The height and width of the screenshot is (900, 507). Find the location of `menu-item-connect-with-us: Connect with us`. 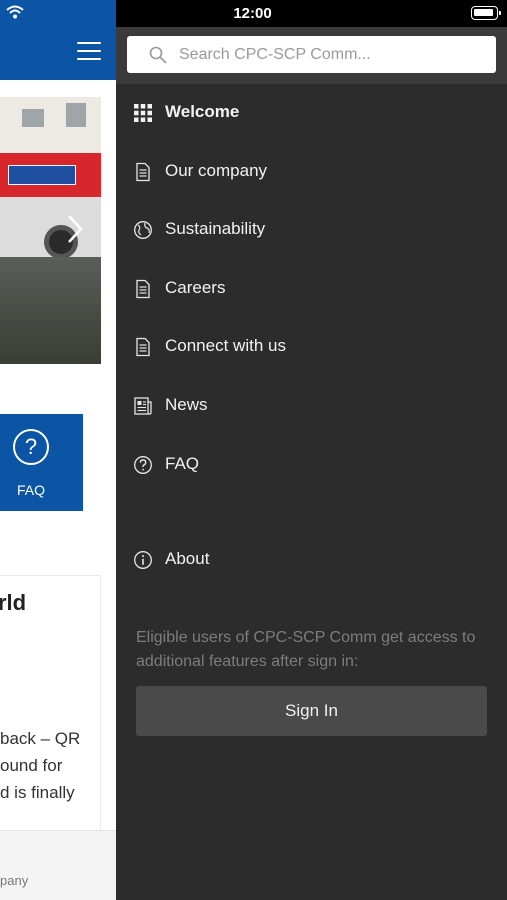

menu-item-connect-with-us: Connect with us is located at coordinates (311, 347).